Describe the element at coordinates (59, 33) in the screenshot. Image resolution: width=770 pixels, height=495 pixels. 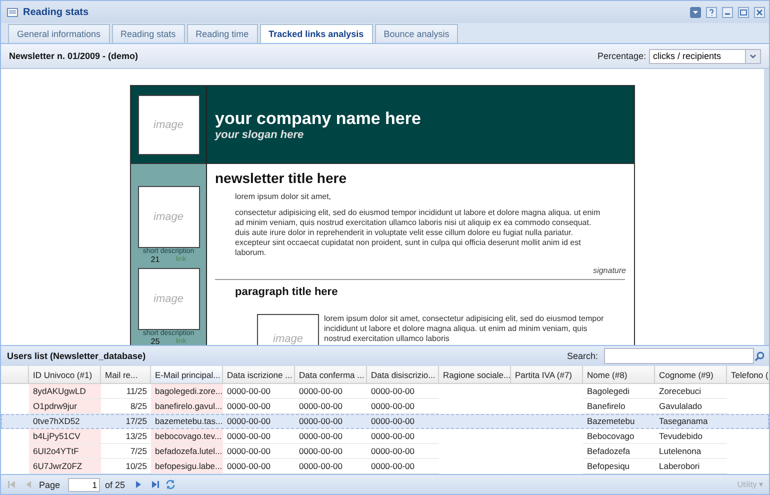
I see `tab: General informations` at that location.